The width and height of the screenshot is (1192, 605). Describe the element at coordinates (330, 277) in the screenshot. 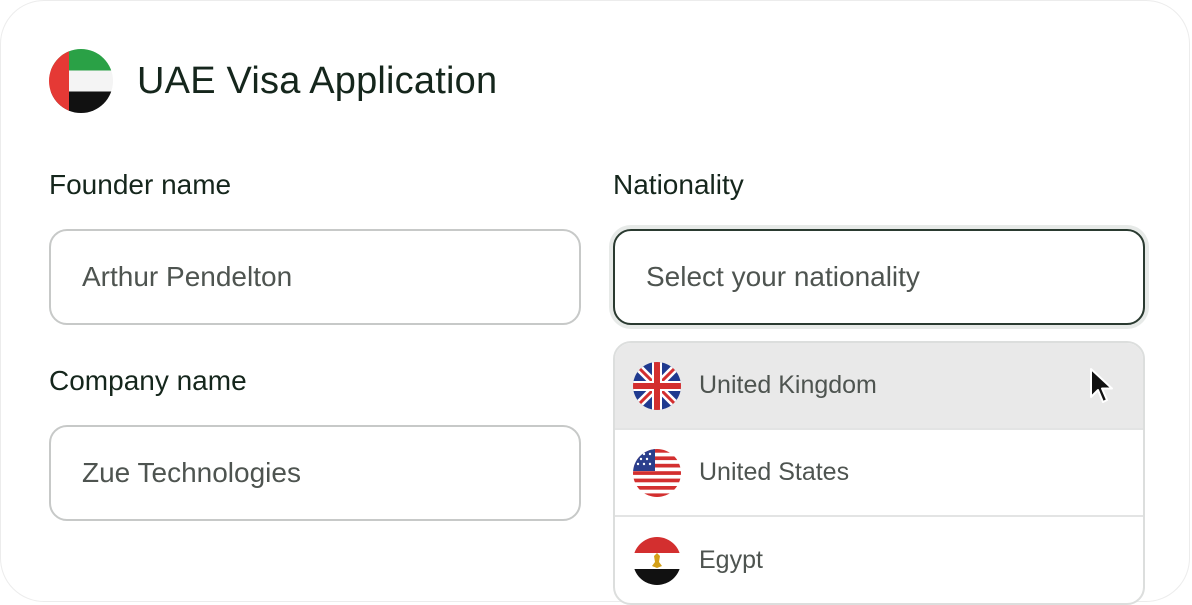

I see `founder-name-input` at that location.